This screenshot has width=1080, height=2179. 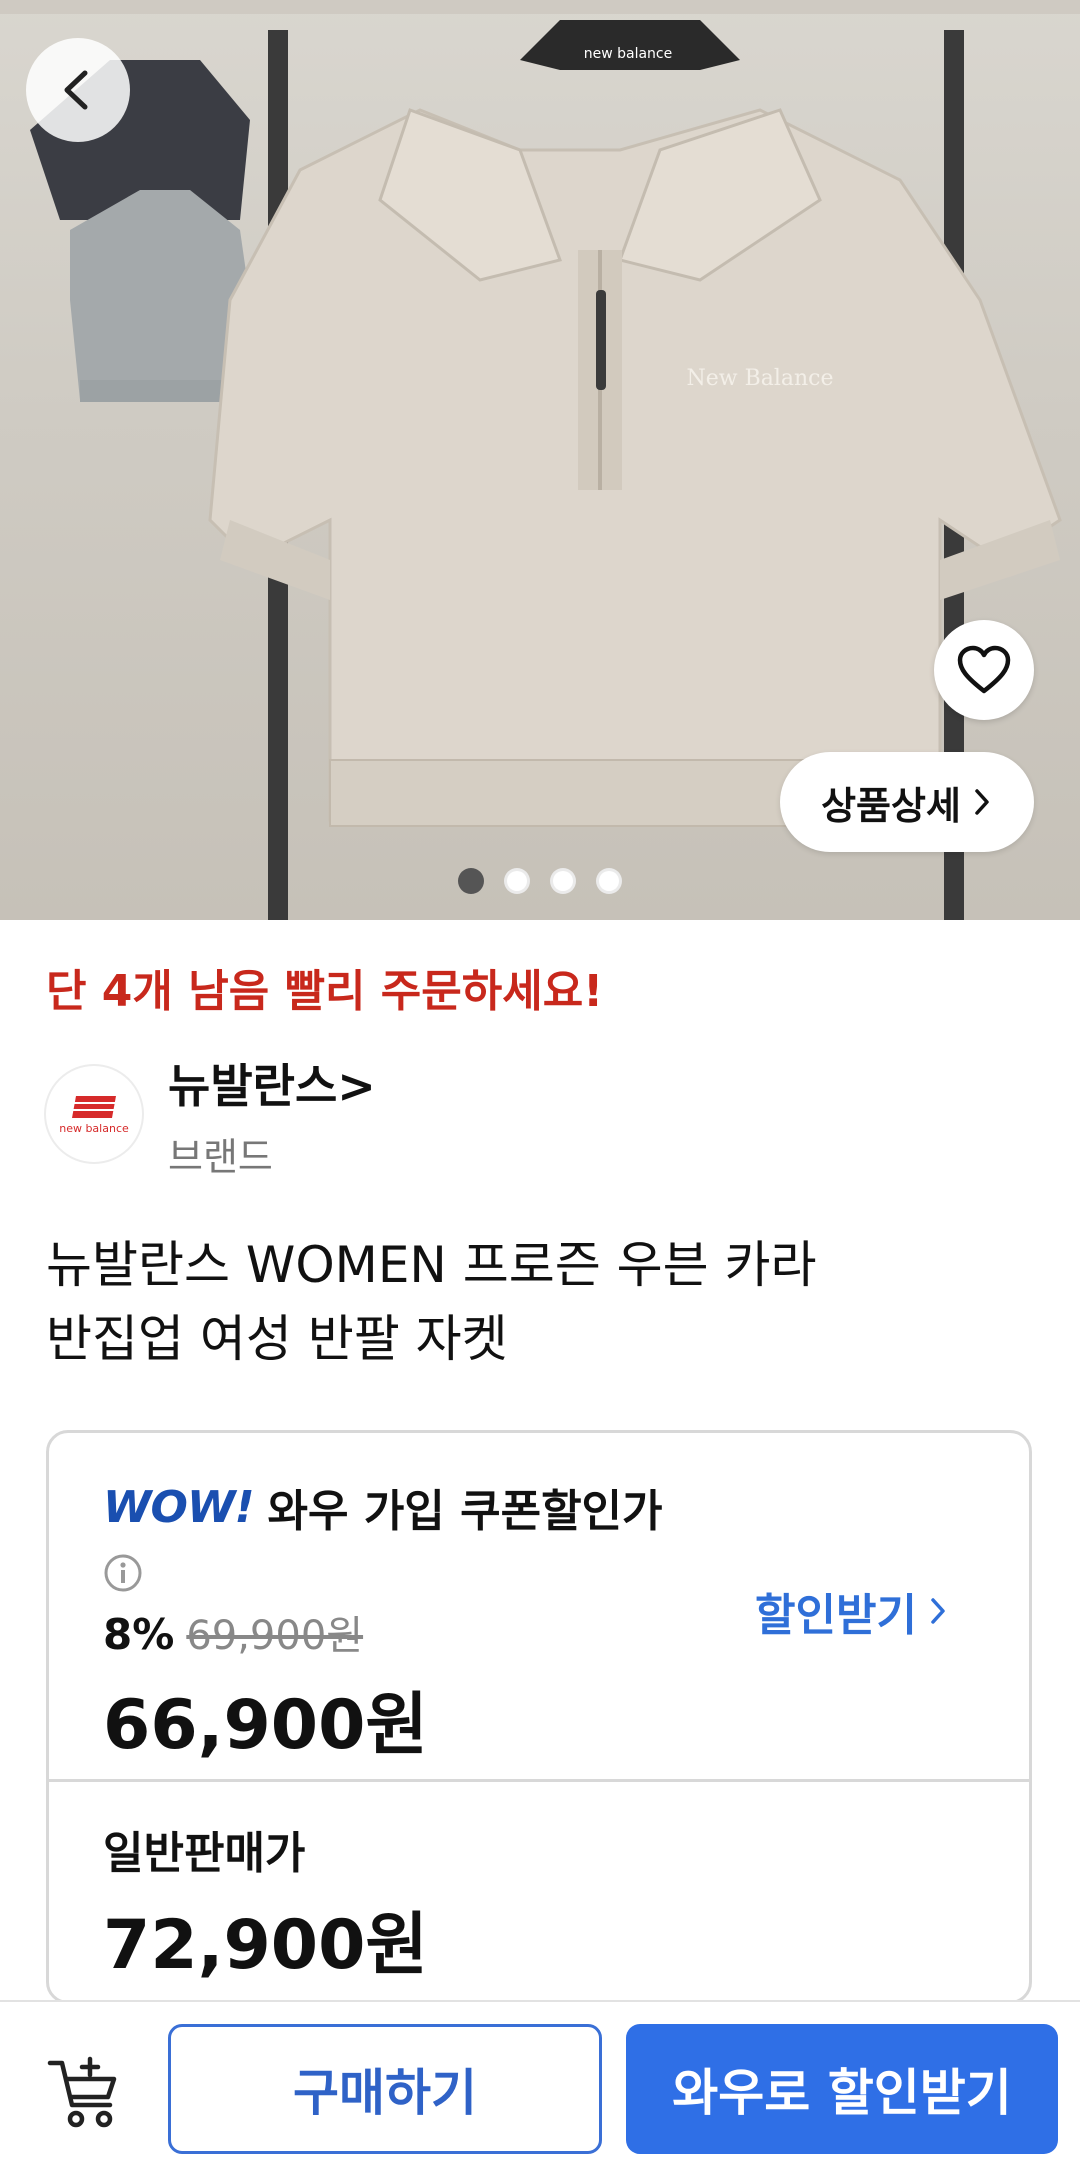 I want to click on product-detail-button: 상품상세, so click(x=907, y=802).